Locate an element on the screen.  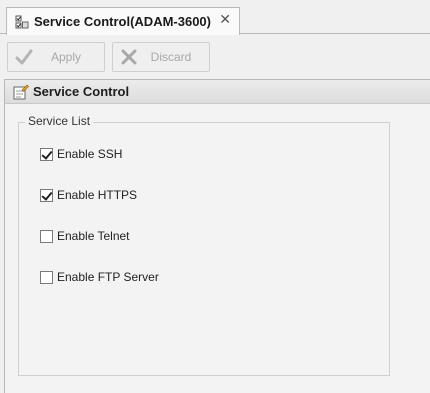
tab-title: Service Control(ADAM-3600) is located at coordinates (122, 21).